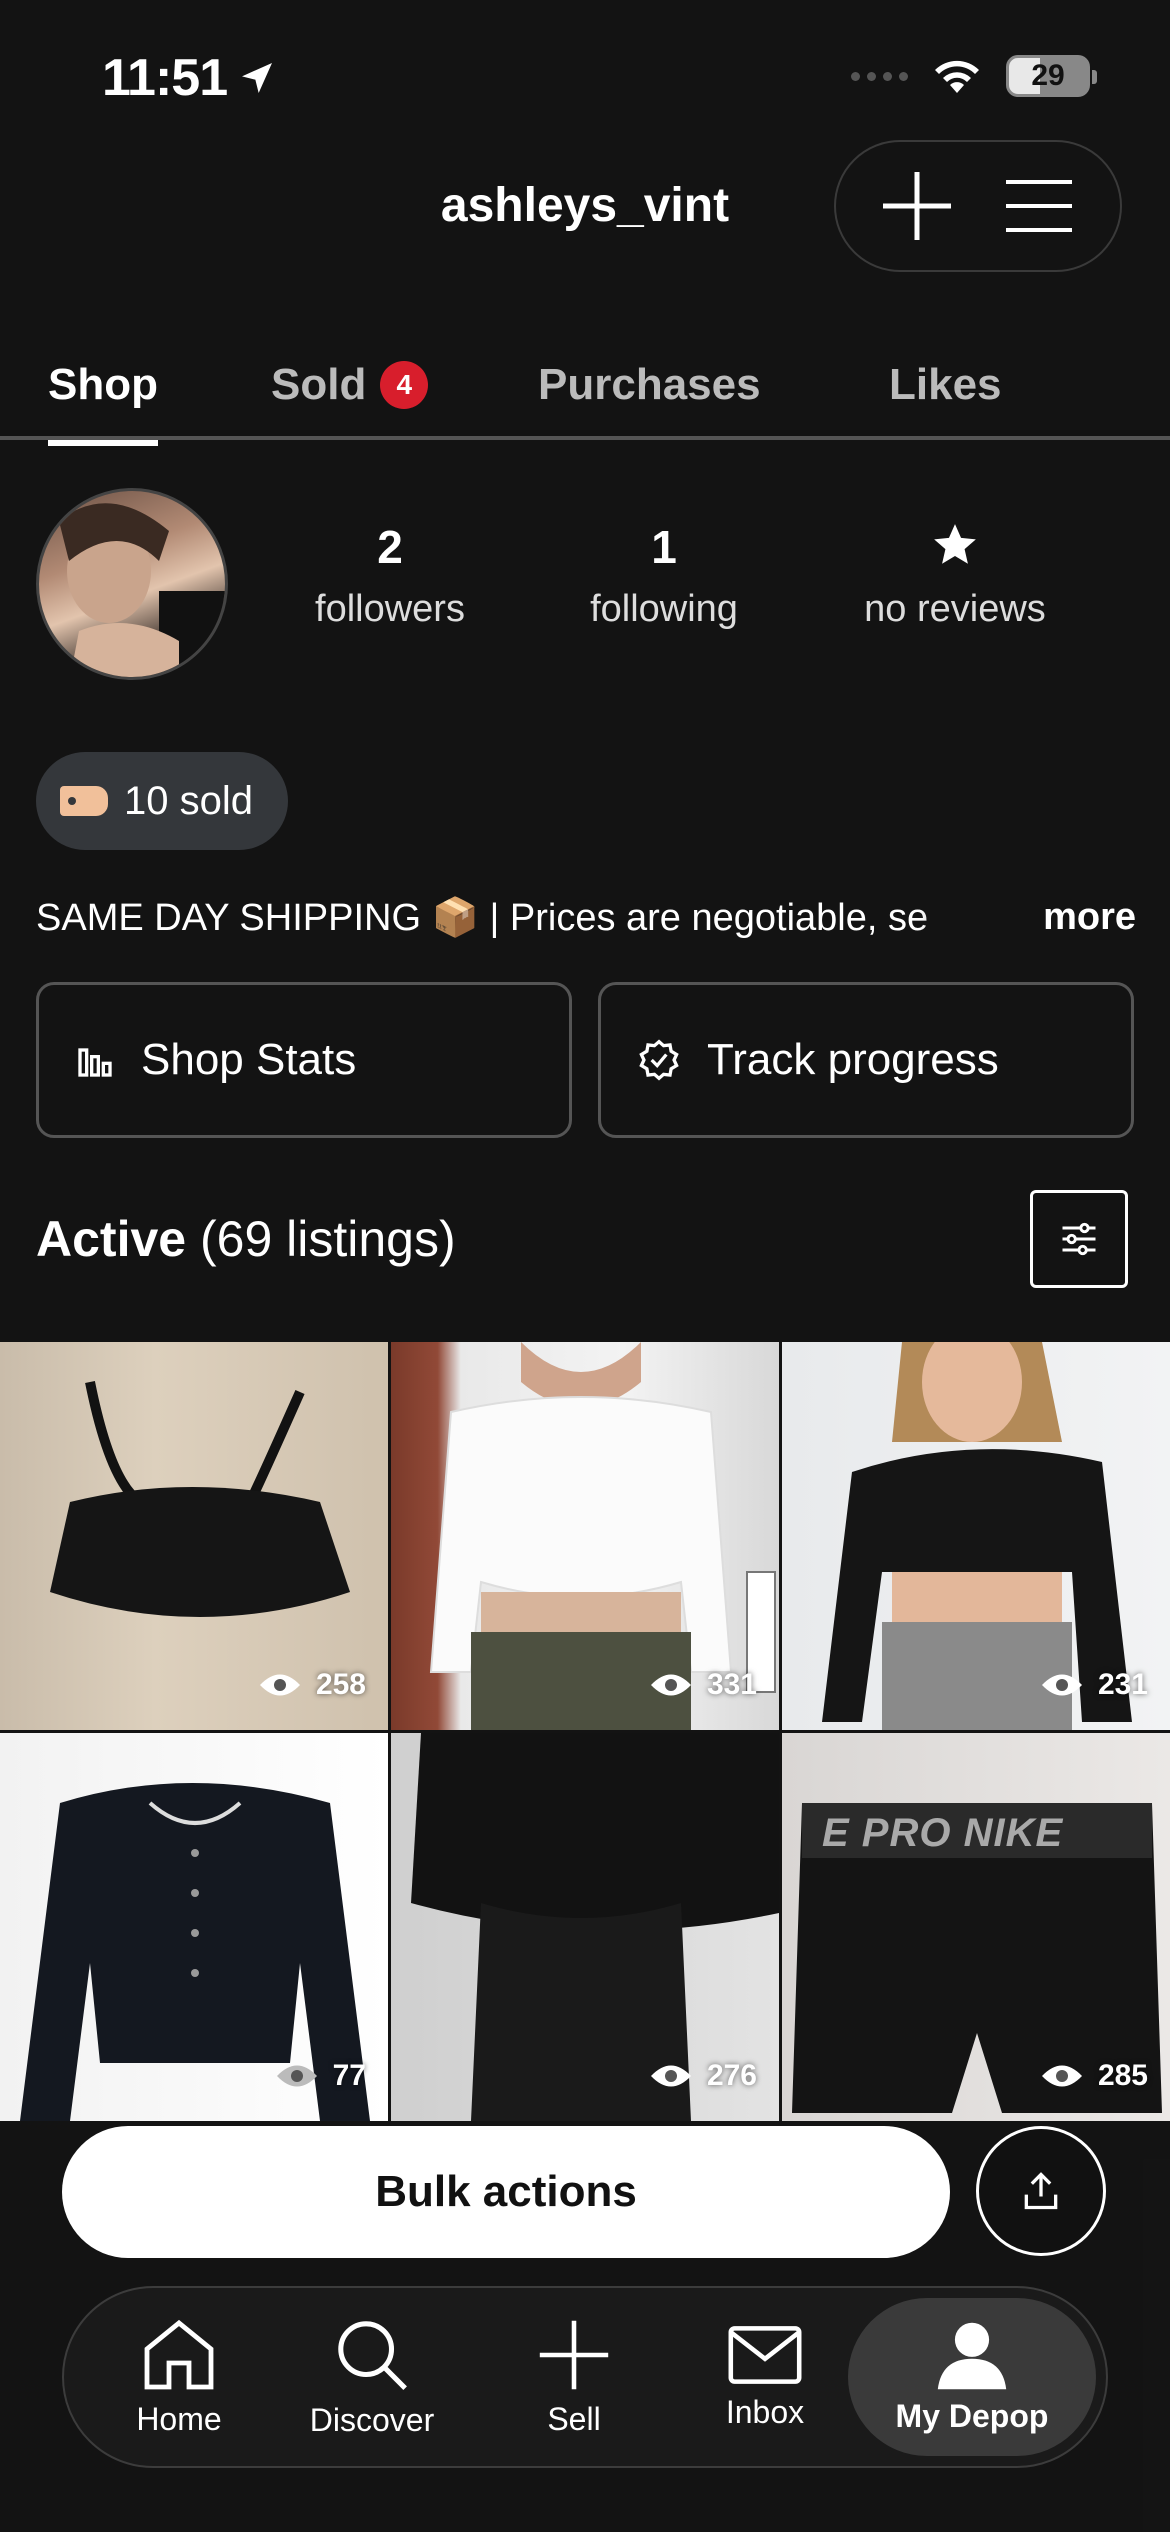 This screenshot has width=1170, height=2532. Describe the element at coordinates (1089, 917) in the screenshot. I see `bio-more-link: more` at that location.